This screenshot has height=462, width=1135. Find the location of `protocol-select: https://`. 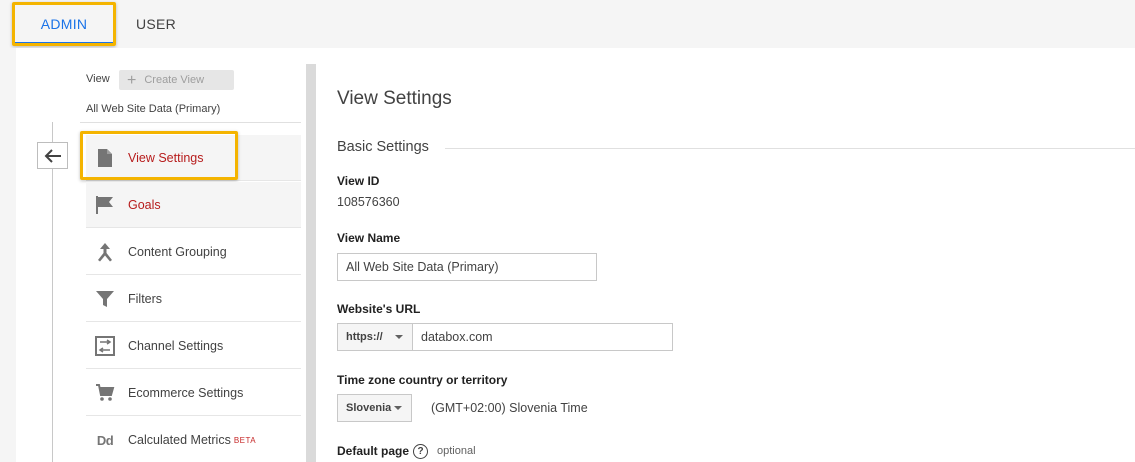

protocol-select: https:// is located at coordinates (375, 337).